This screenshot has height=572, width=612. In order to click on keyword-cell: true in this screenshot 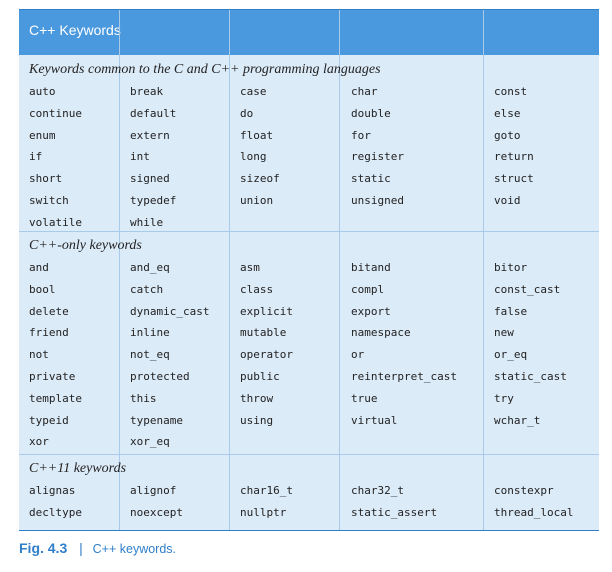, I will do `click(364, 398)`.